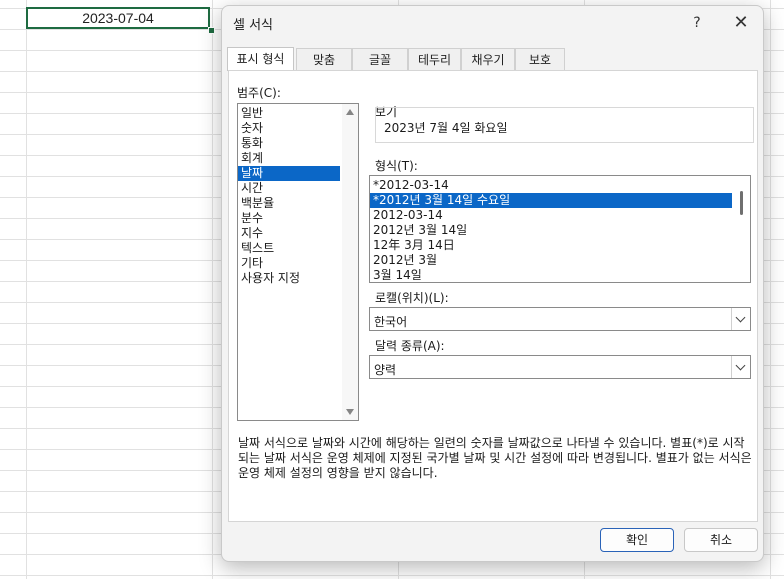 This screenshot has width=784, height=579. Describe the element at coordinates (298, 203) in the screenshot. I see `list-item: 백분율` at that location.